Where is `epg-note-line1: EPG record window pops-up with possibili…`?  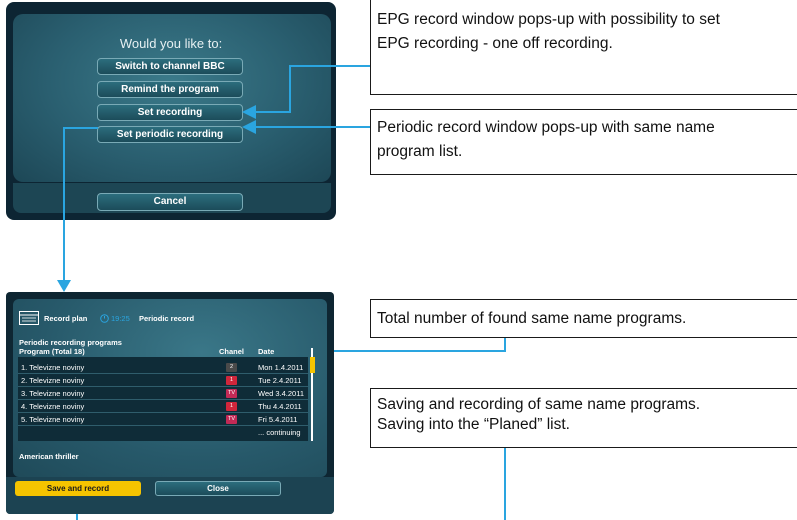 epg-note-line1: EPG record window pops-up with possibili… is located at coordinates (548, 19).